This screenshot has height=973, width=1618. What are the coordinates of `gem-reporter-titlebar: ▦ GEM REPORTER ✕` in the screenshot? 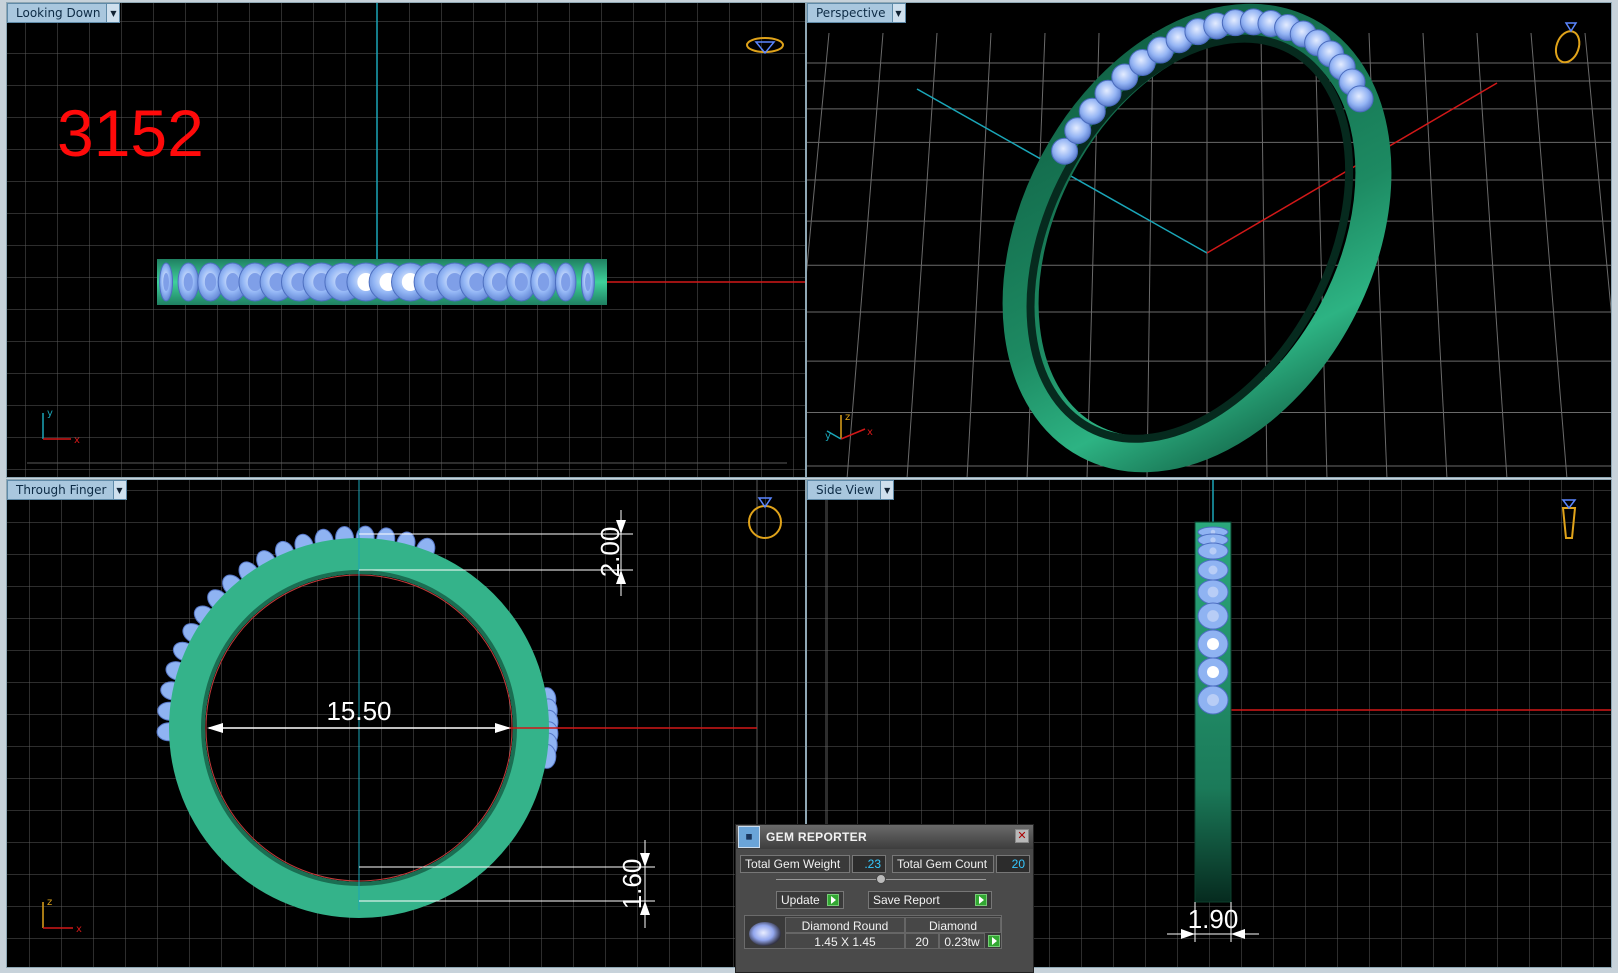 It's located at (884, 837).